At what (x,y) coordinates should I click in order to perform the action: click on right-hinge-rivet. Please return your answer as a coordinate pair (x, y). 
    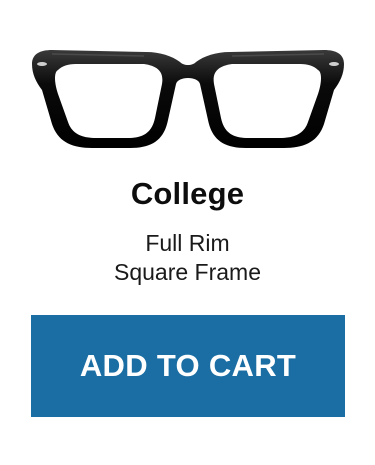
    Looking at the image, I should click on (334, 64).